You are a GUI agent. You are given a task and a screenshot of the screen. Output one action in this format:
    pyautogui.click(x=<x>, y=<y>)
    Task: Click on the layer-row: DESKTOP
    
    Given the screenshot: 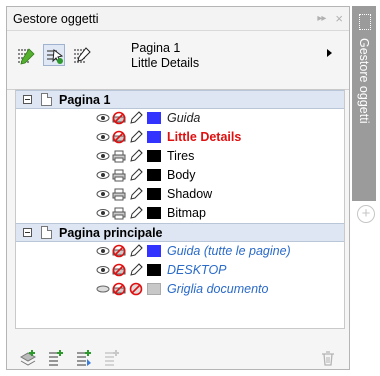 What is the action you would take?
    pyautogui.click(x=180, y=270)
    